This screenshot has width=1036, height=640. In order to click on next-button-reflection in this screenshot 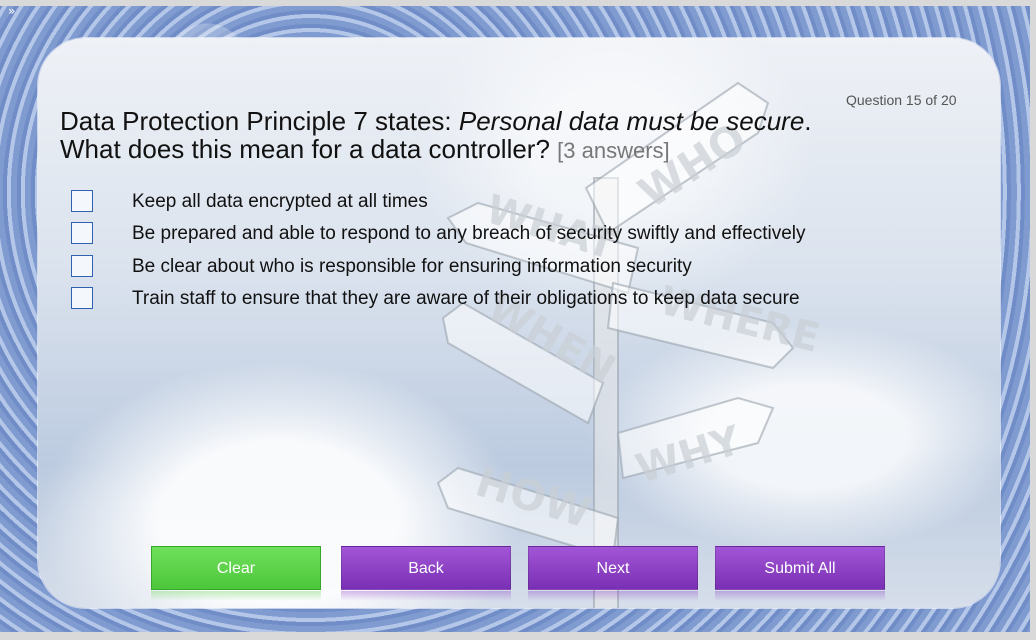, I will do `click(613, 596)`.